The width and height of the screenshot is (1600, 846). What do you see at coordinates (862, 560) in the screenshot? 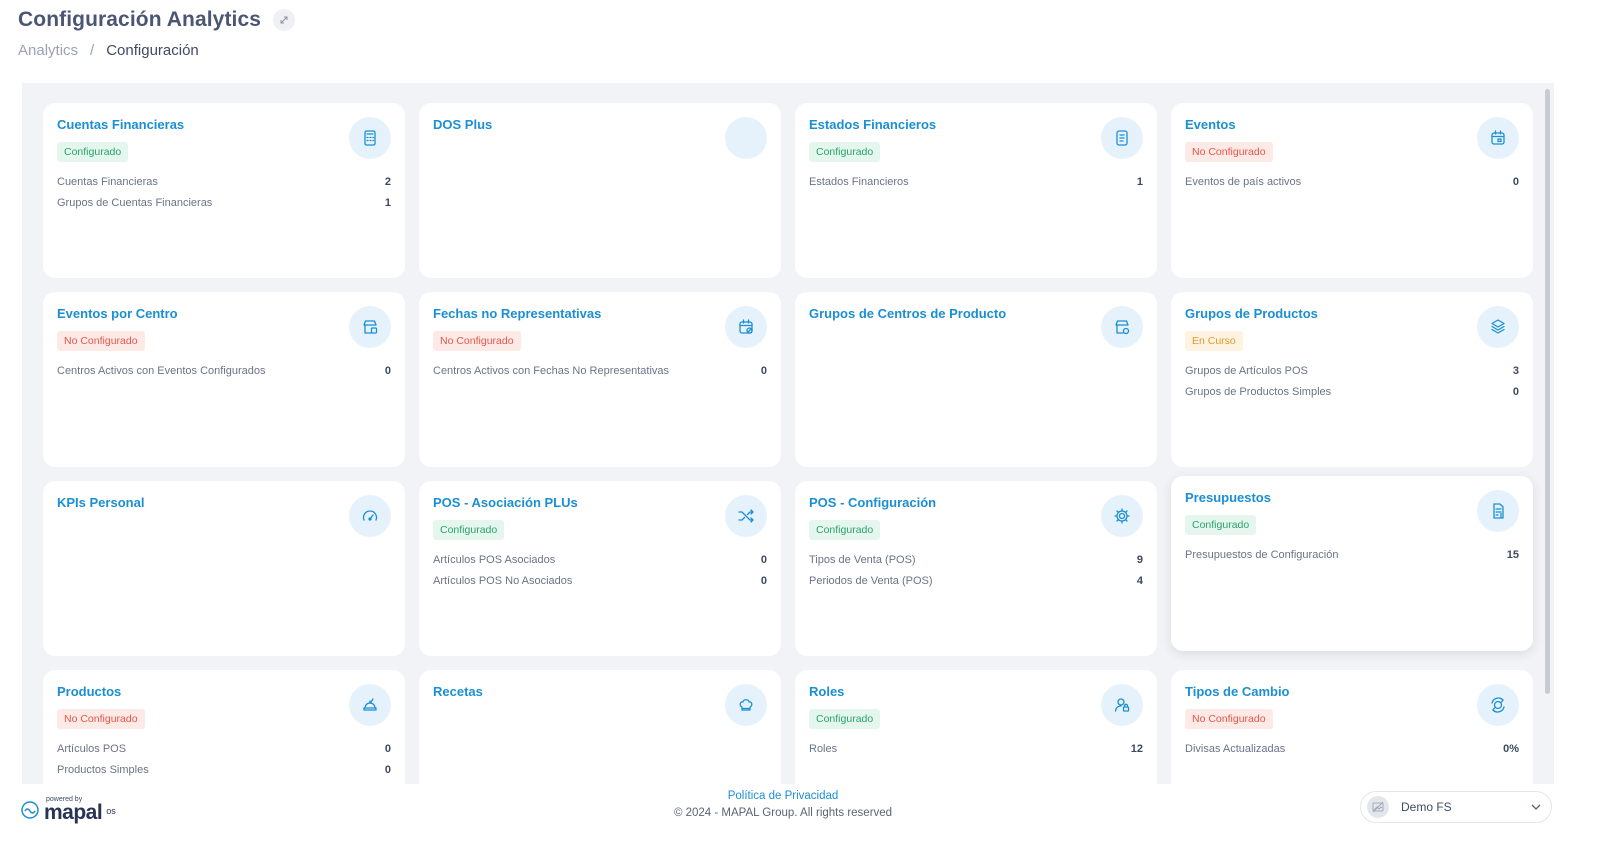
I see `stat-label: Tipos de Venta (POS)` at bounding box center [862, 560].